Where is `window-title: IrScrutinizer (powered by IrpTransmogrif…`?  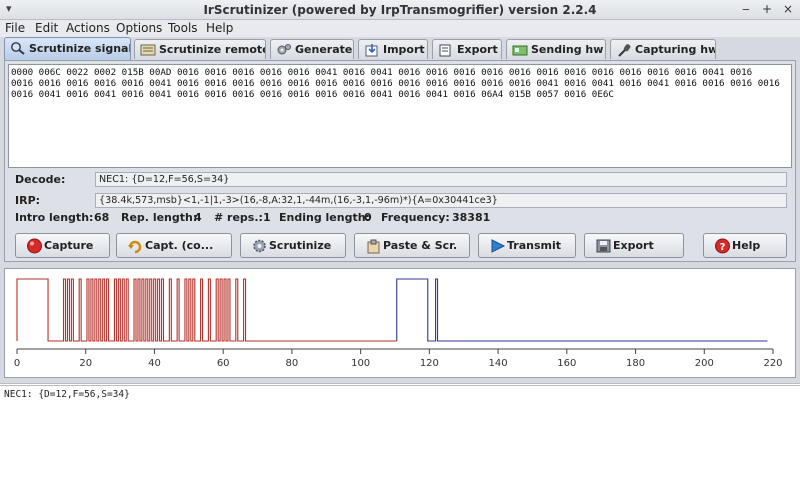
window-title: IrScrutinizer (powered by IrpTransmogrif… is located at coordinates (400, 10).